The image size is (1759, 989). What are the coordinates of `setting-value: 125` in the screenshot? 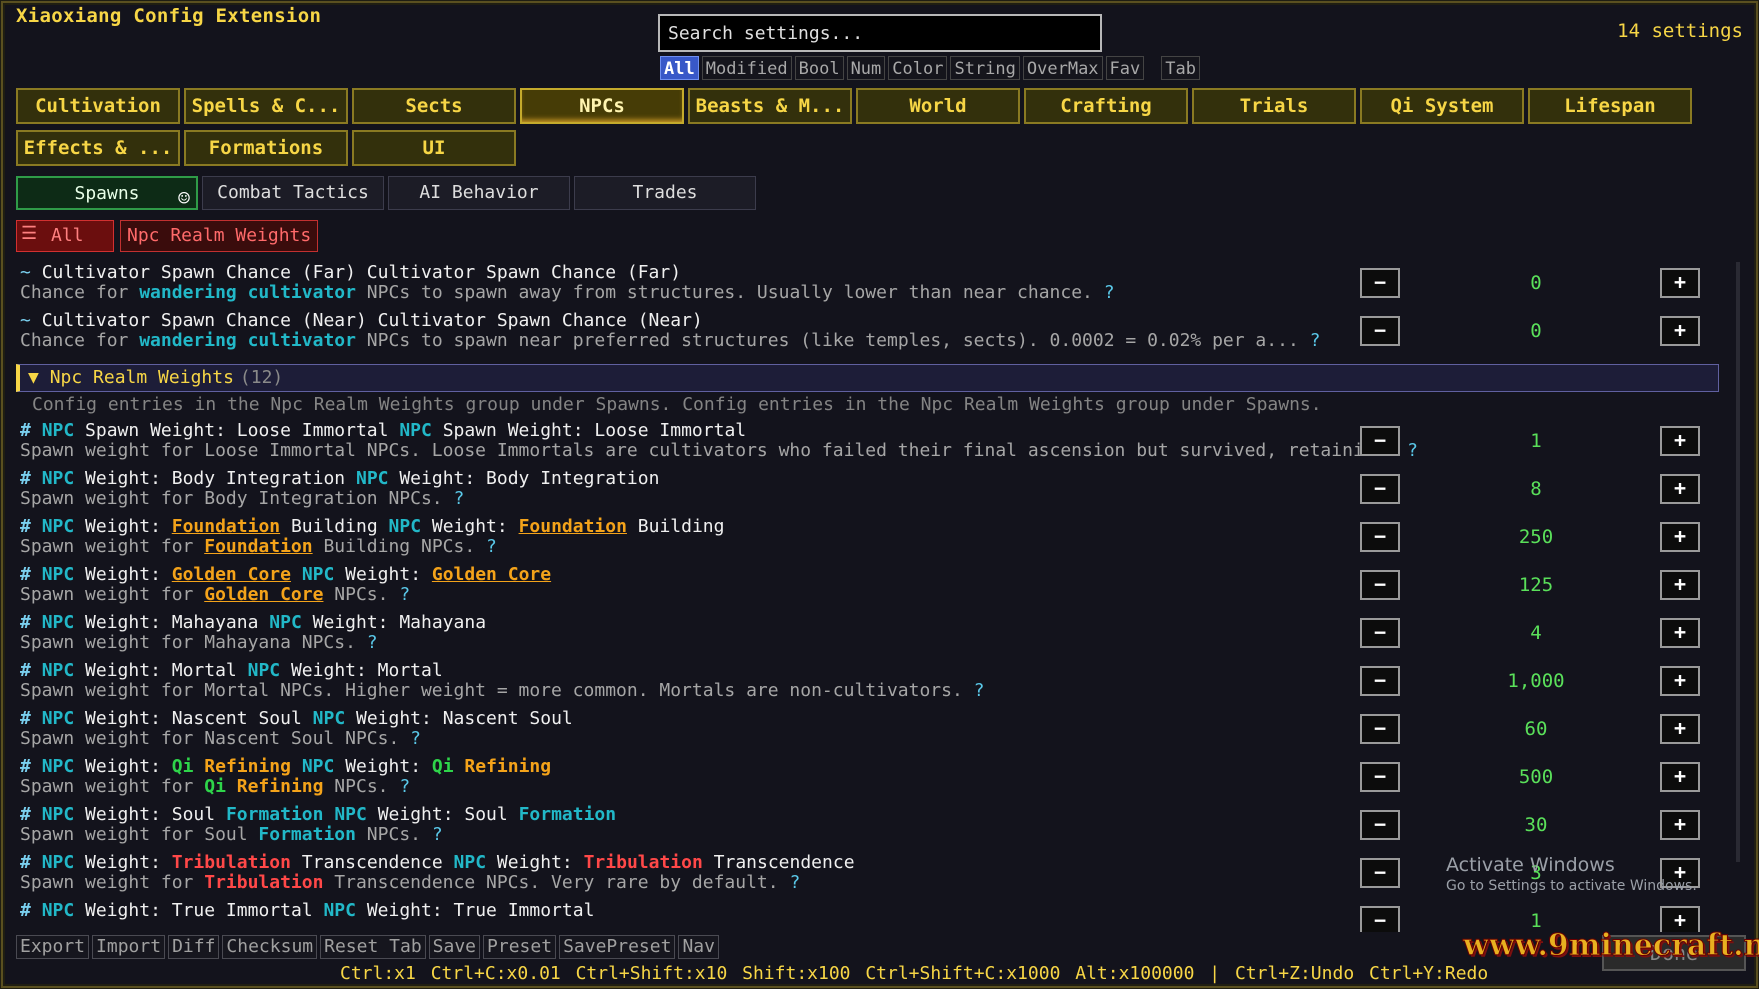 It's located at (1536, 585).